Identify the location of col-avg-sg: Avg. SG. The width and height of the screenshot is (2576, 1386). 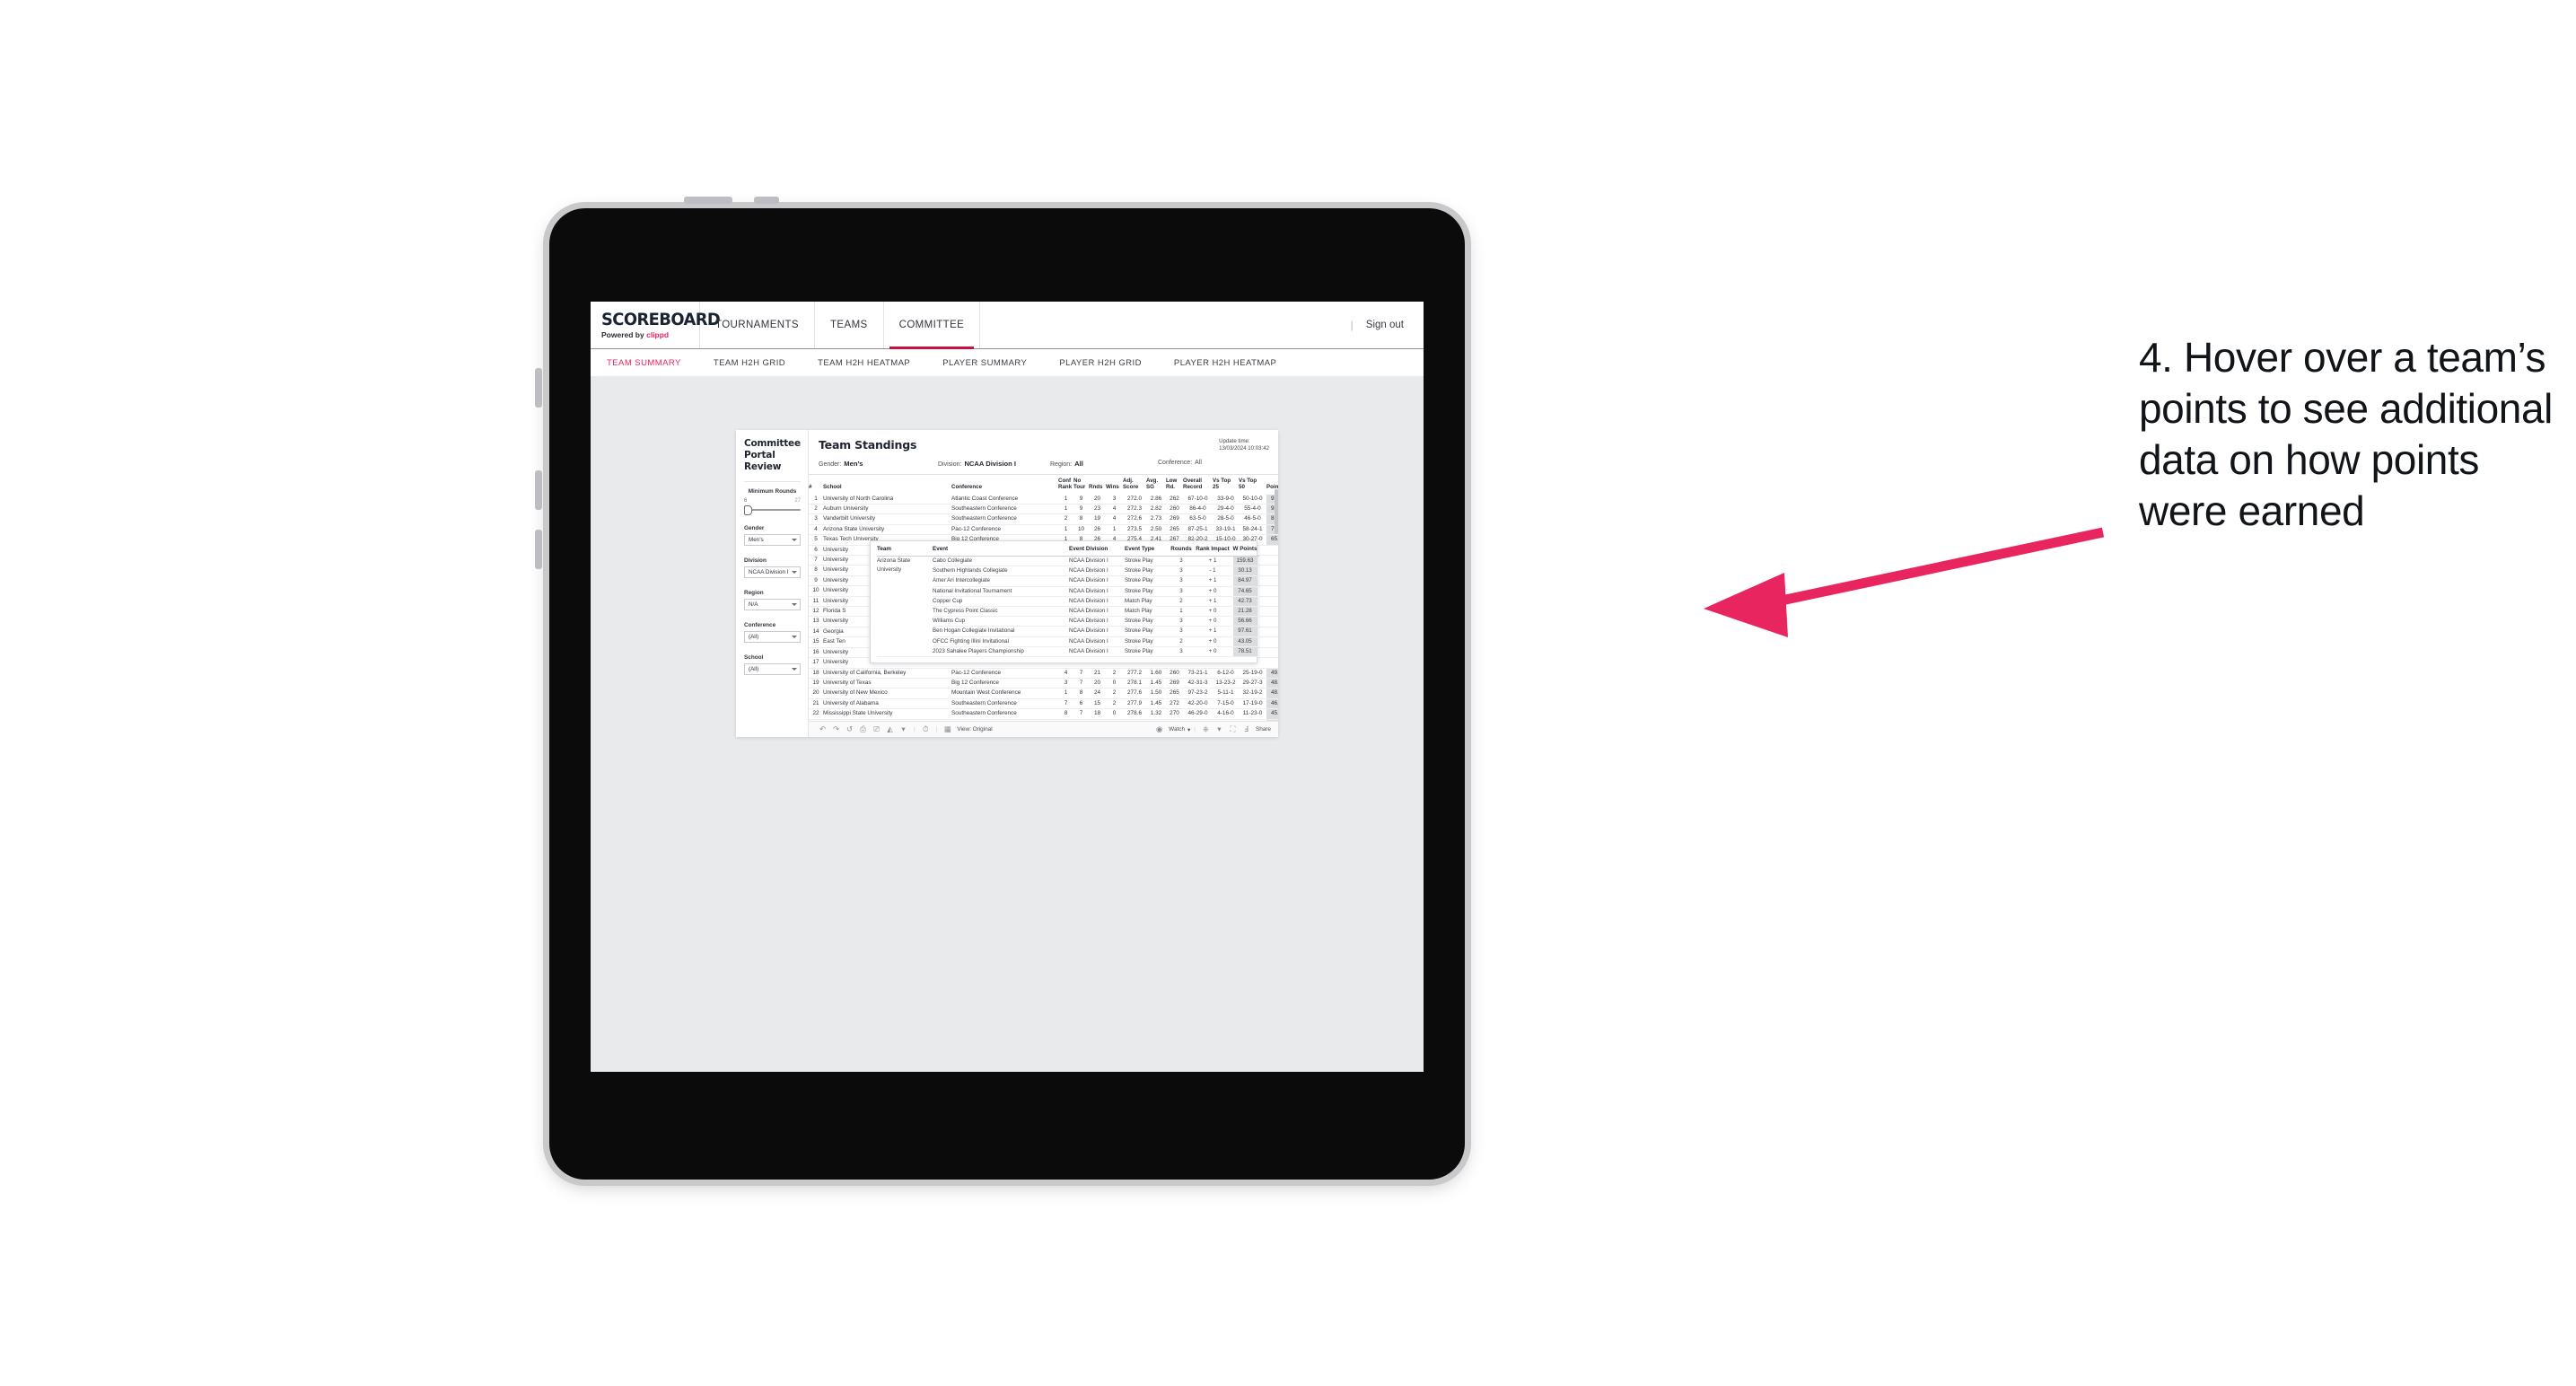
(1156, 485).